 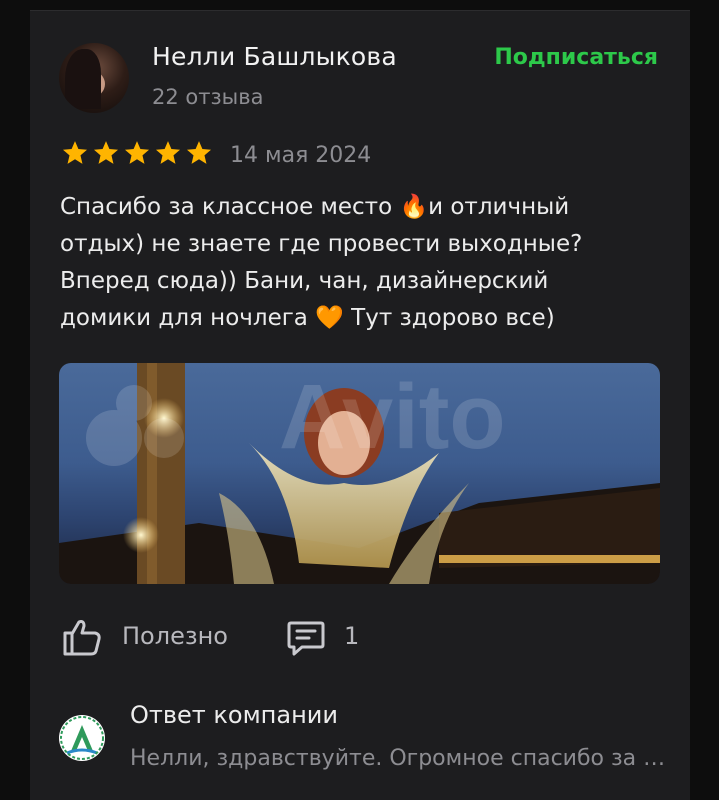 I want to click on rating-stars, so click(x=137, y=153).